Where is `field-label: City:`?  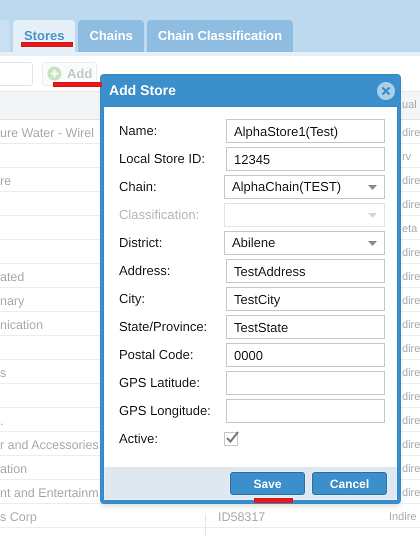
field-label: City: is located at coordinates (132, 299).